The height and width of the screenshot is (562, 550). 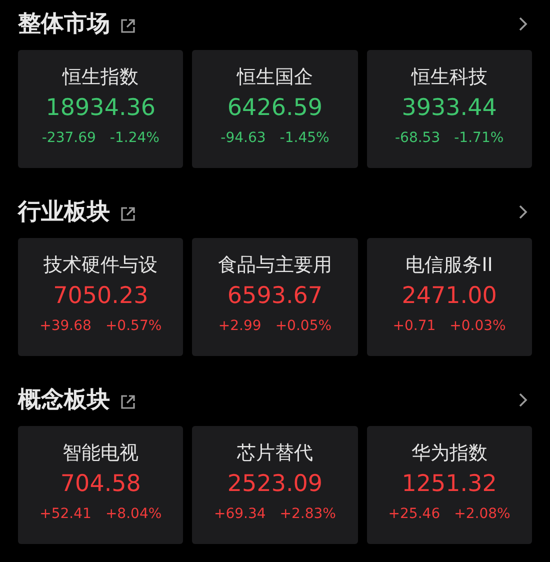 I want to click on change-value: -68.53, so click(x=417, y=138).